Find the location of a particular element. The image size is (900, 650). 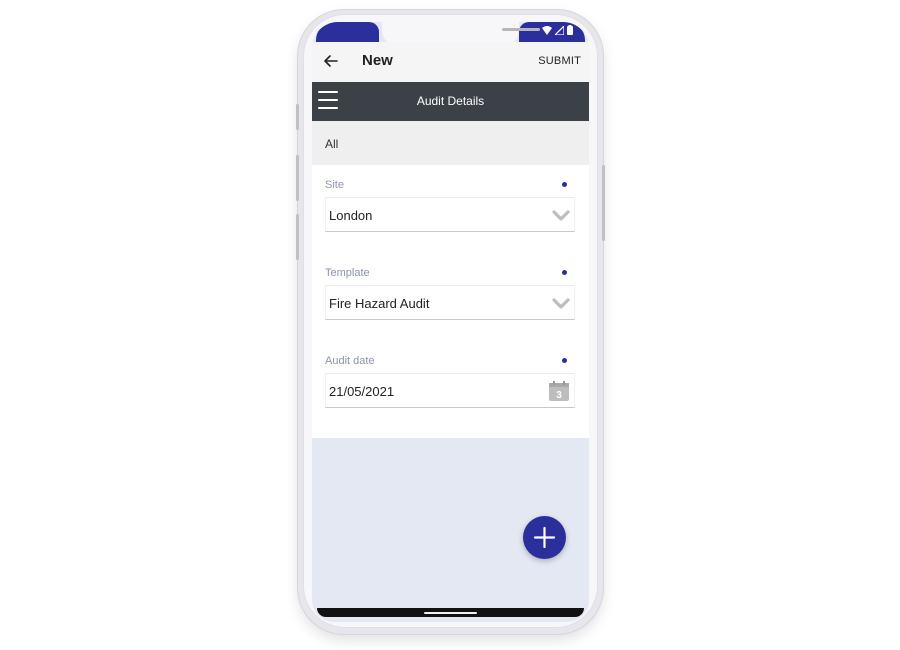

template-label: Template is located at coordinates (347, 273).